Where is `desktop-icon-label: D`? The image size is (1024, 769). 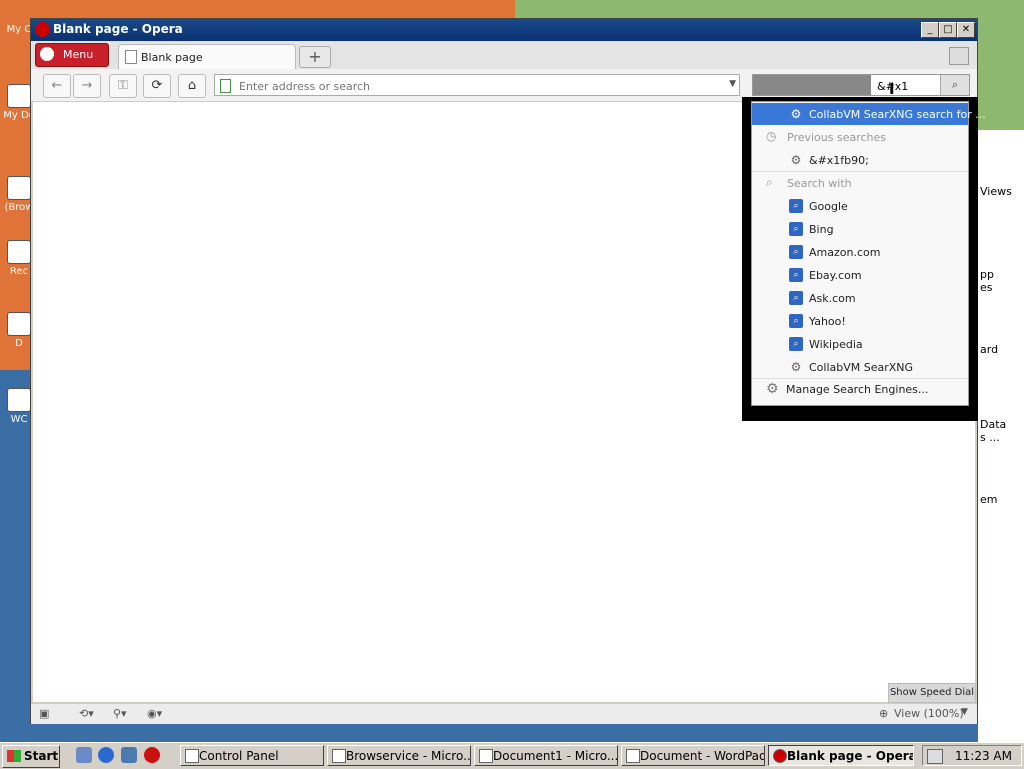 desktop-icon-label: D is located at coordinates (19, 343).